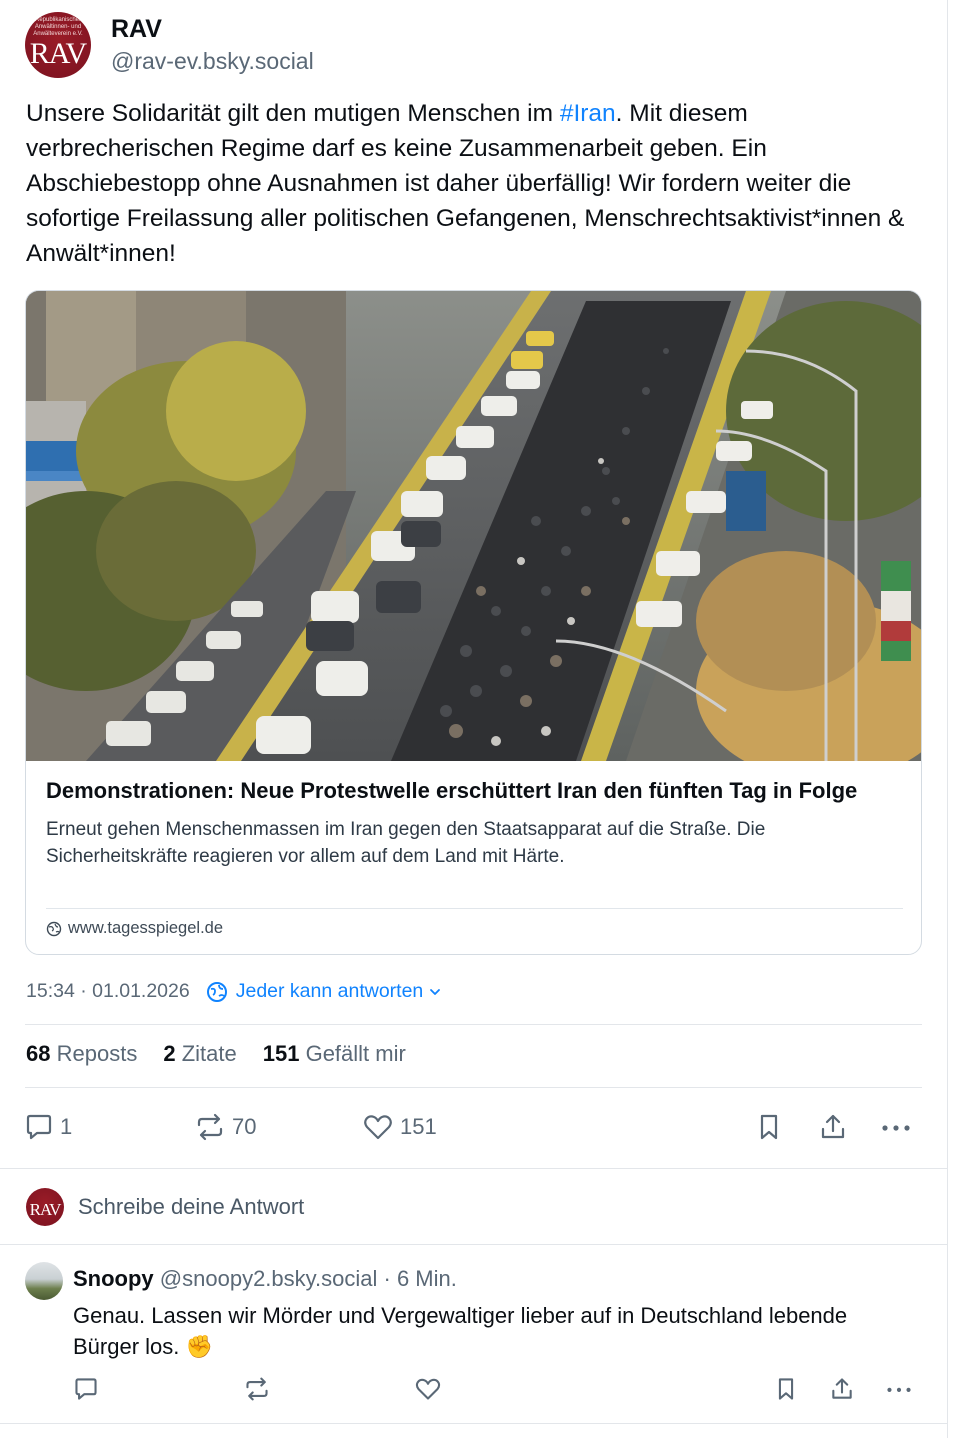  I want to click on likes-label: Gefällt mir, so click(355, 1053).